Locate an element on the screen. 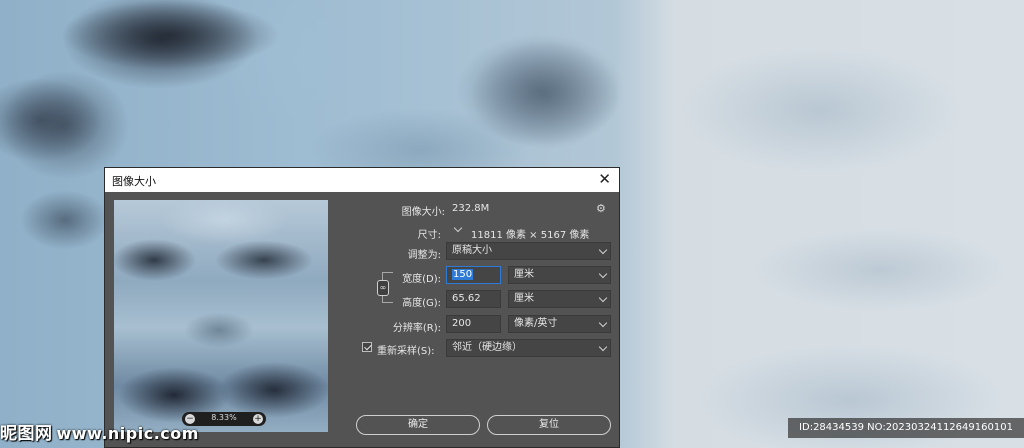  checkmark-icon is located at coordinates (368, 346).